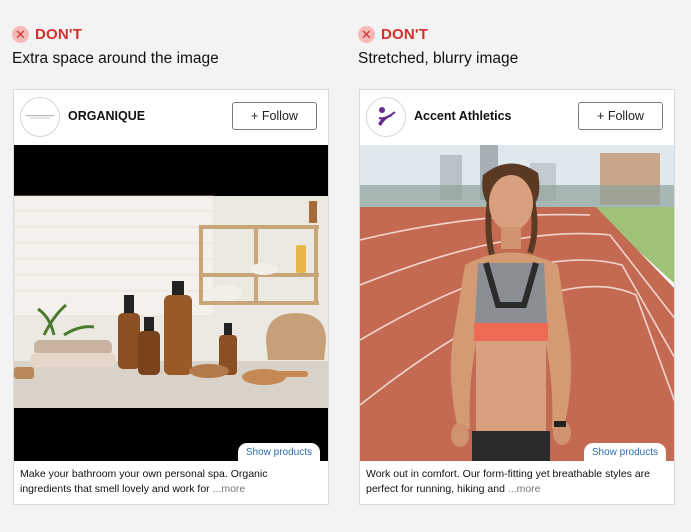 The width and height of the screenshot is (691, 532). What do you see at coordinates (517, 117) in the screenshot?
I see `card-header: Accent Athletics + Follow` at bounding box center [517, 117].